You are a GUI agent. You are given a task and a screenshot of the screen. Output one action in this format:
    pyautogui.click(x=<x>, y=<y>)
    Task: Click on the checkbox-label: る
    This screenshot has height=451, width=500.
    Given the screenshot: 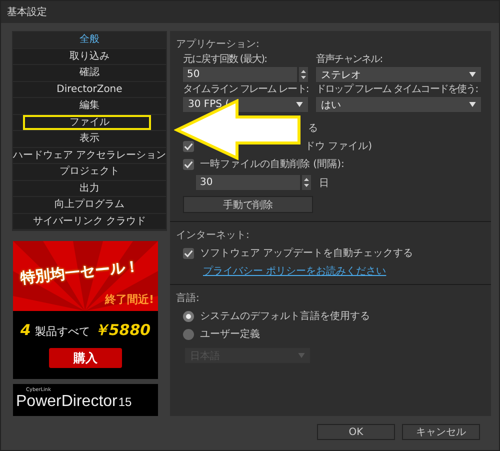 What is the action you would take?
    pyautogui.click(x=313, y=128)
    